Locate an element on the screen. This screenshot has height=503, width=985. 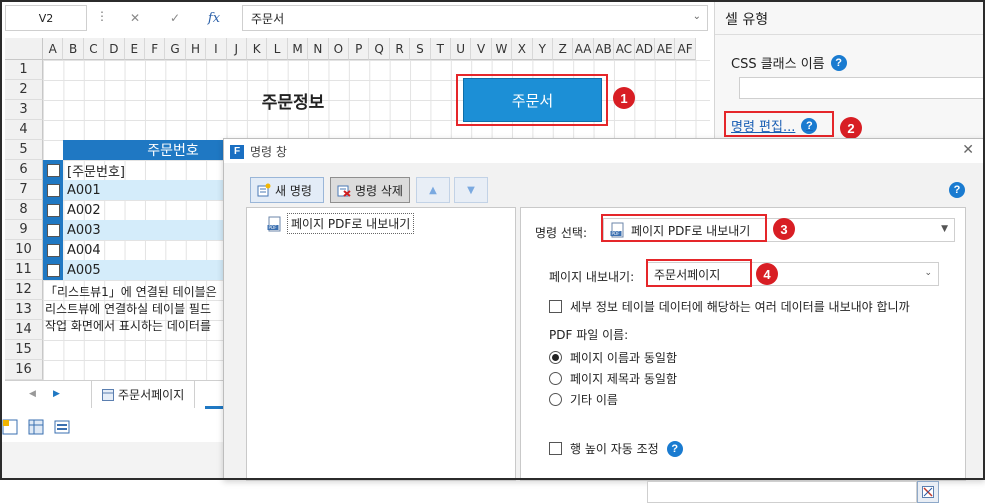
column-header: U is located at coordinates (461, 49).